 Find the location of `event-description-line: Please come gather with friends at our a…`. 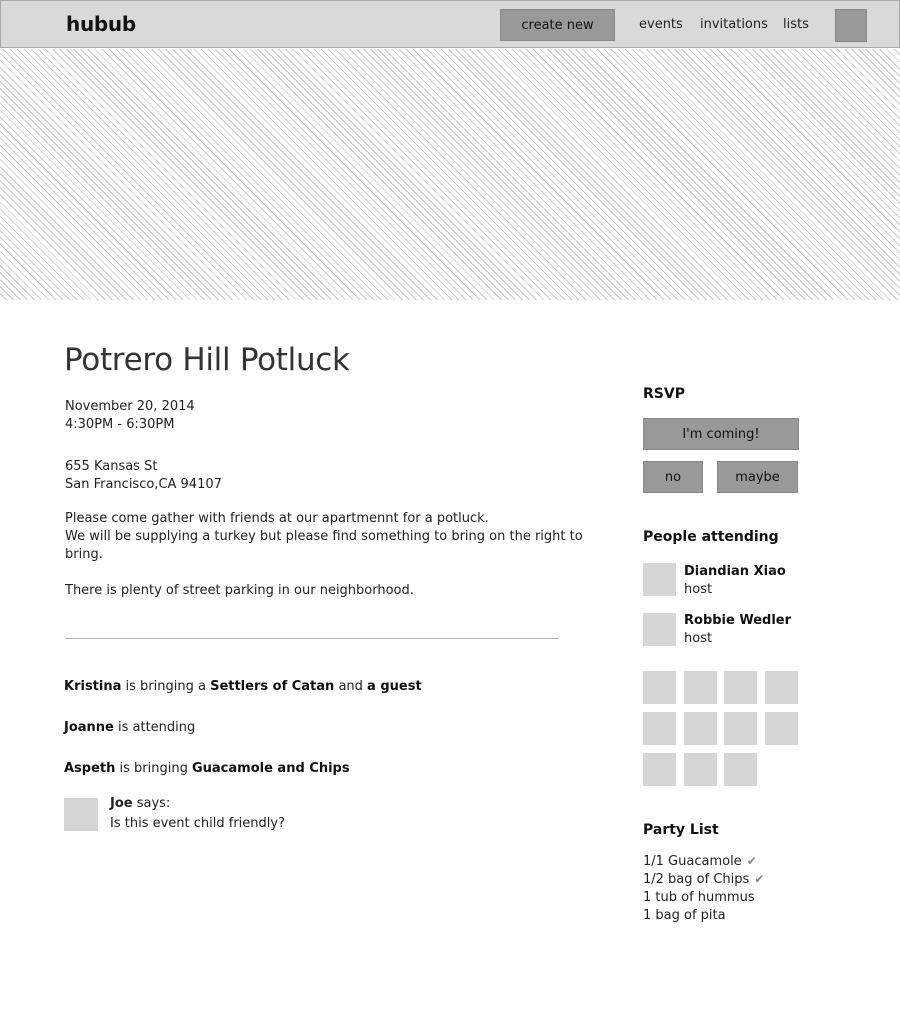

event-description-line: Please come gather with friends at our a… is located at coordinates (277, 518).